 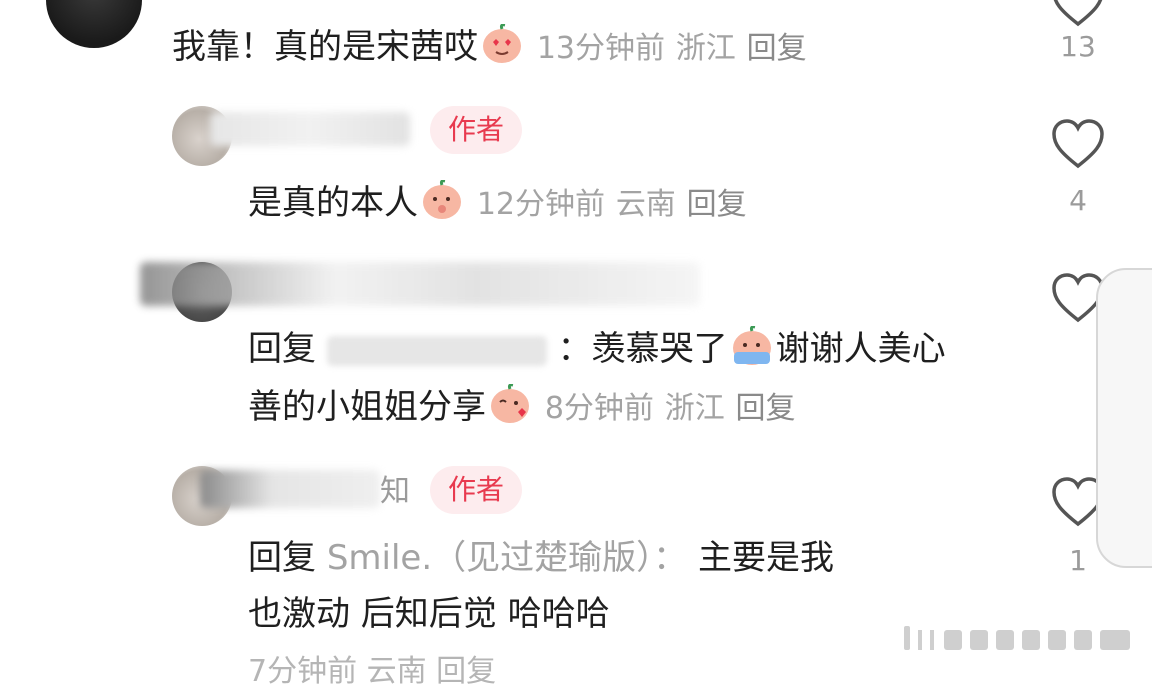 I want to click on comment-text-line2: 也激动 后知后觉 哈哈哈, so click(x=429, y=614).